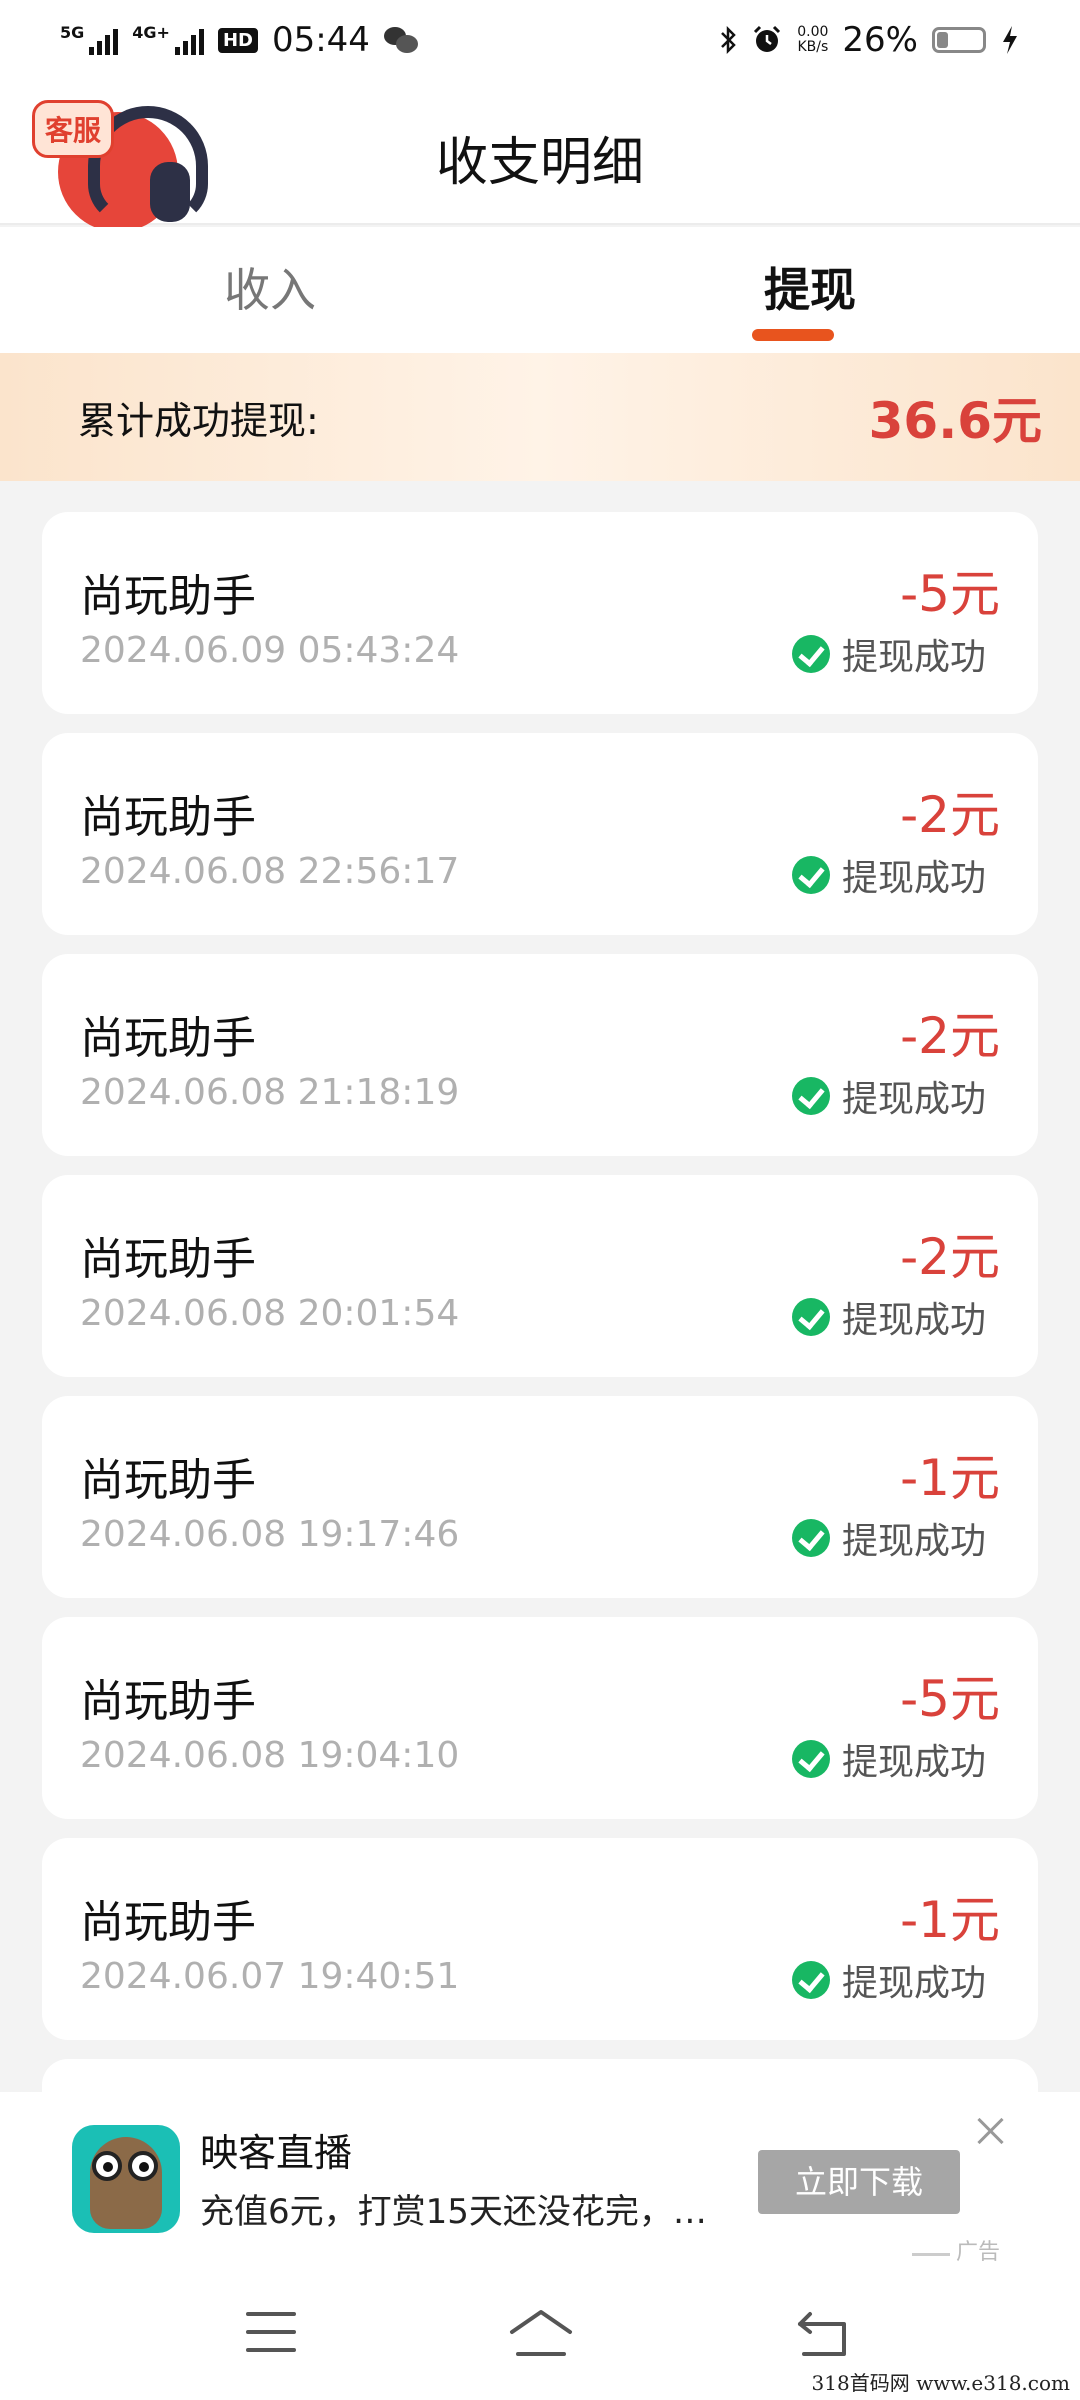 The width and height of the screenshot is (1080, 2400). What do you see at coordinates (270, 1534) in the screenshot?
I see `record-time: 2024.06.08 19:17:46` at bounding box center [270, 1534].